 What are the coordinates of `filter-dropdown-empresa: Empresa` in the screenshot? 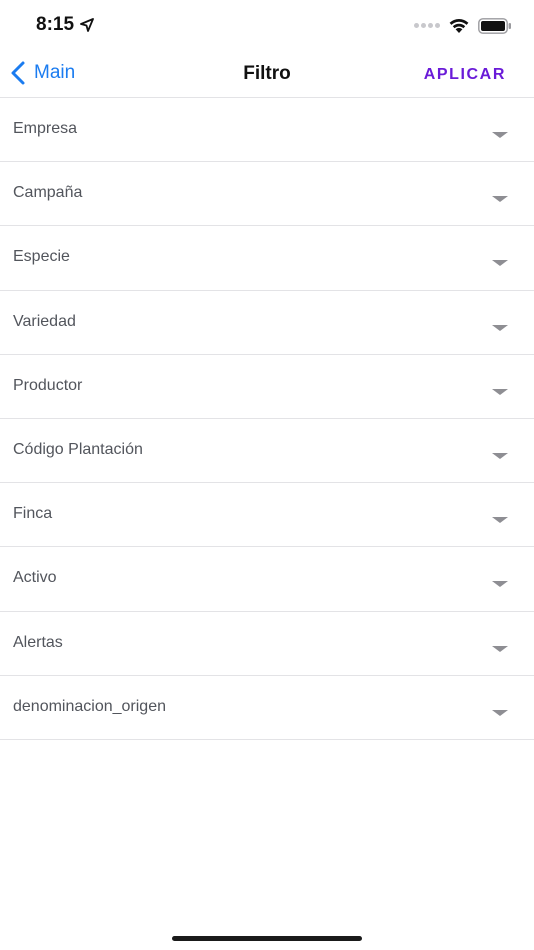 It's located at (267, 130).